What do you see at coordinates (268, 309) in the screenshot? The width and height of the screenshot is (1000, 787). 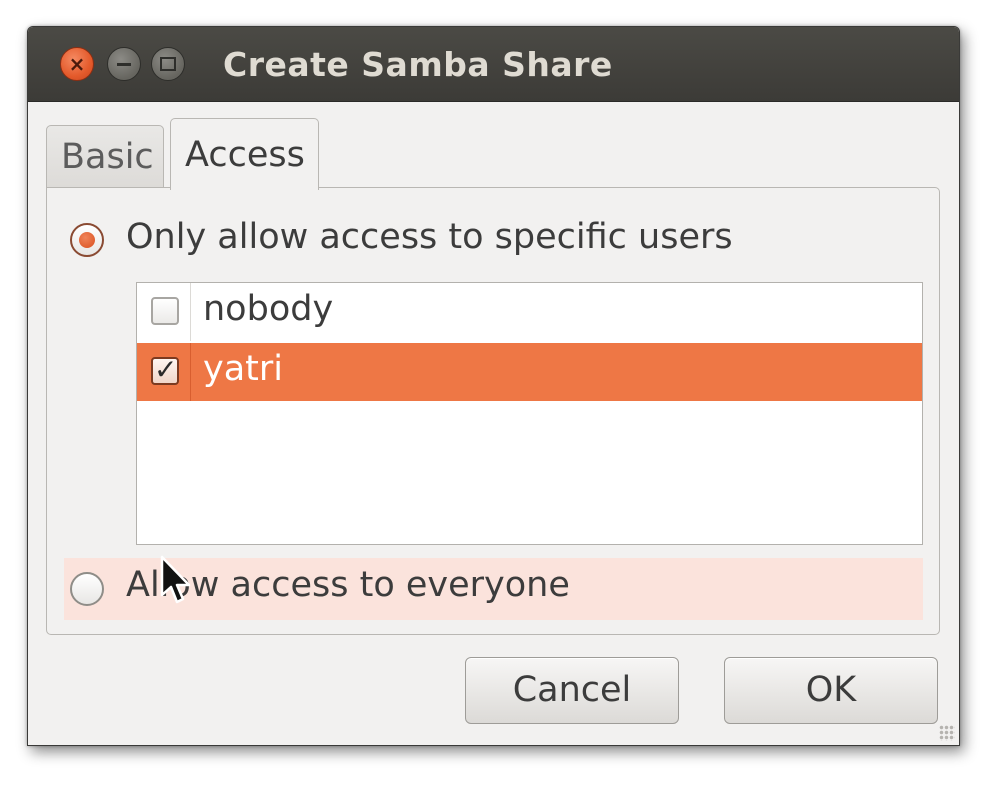 I see `user-name: nobody` at bounding box center [268, 309].